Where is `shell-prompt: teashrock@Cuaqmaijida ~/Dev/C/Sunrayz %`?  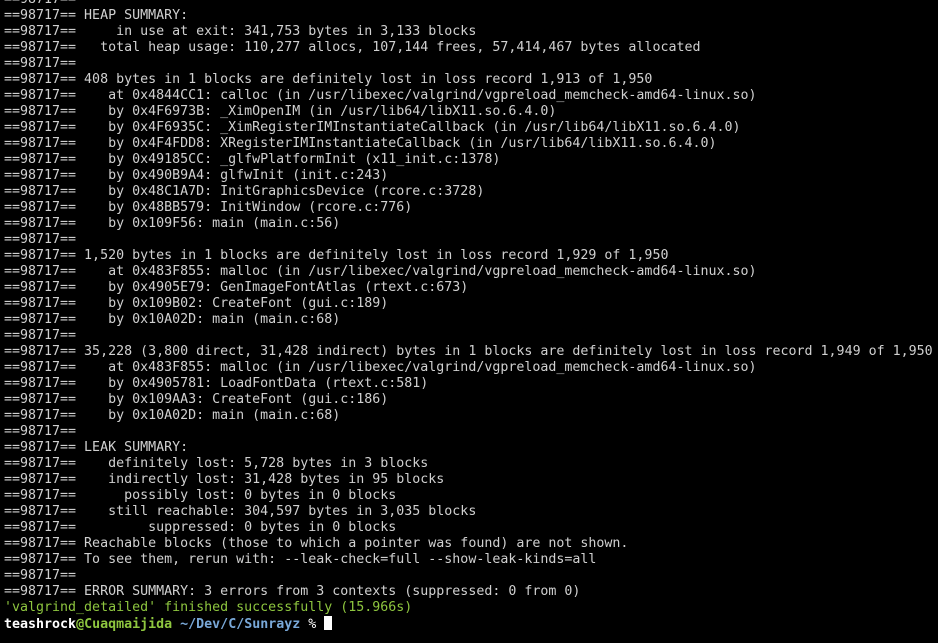 shell-prompt: teashrock@Cuaqmaijida ~/Dev/C/Sunrayz % is located at coordinates (471, 624).